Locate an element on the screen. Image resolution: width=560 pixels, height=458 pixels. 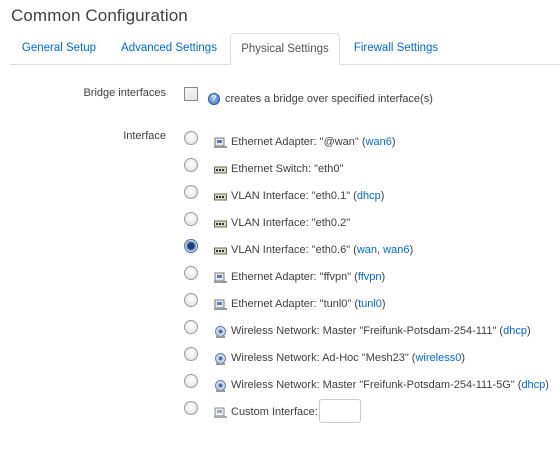
interface-option-label: Custom Interface: is located at coordinates (274, 412).